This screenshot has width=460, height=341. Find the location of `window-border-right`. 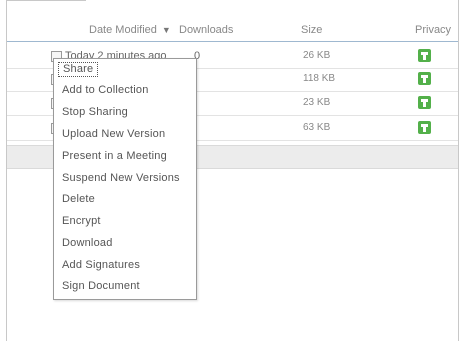

window-border-right is located at coordinates (458, 170).